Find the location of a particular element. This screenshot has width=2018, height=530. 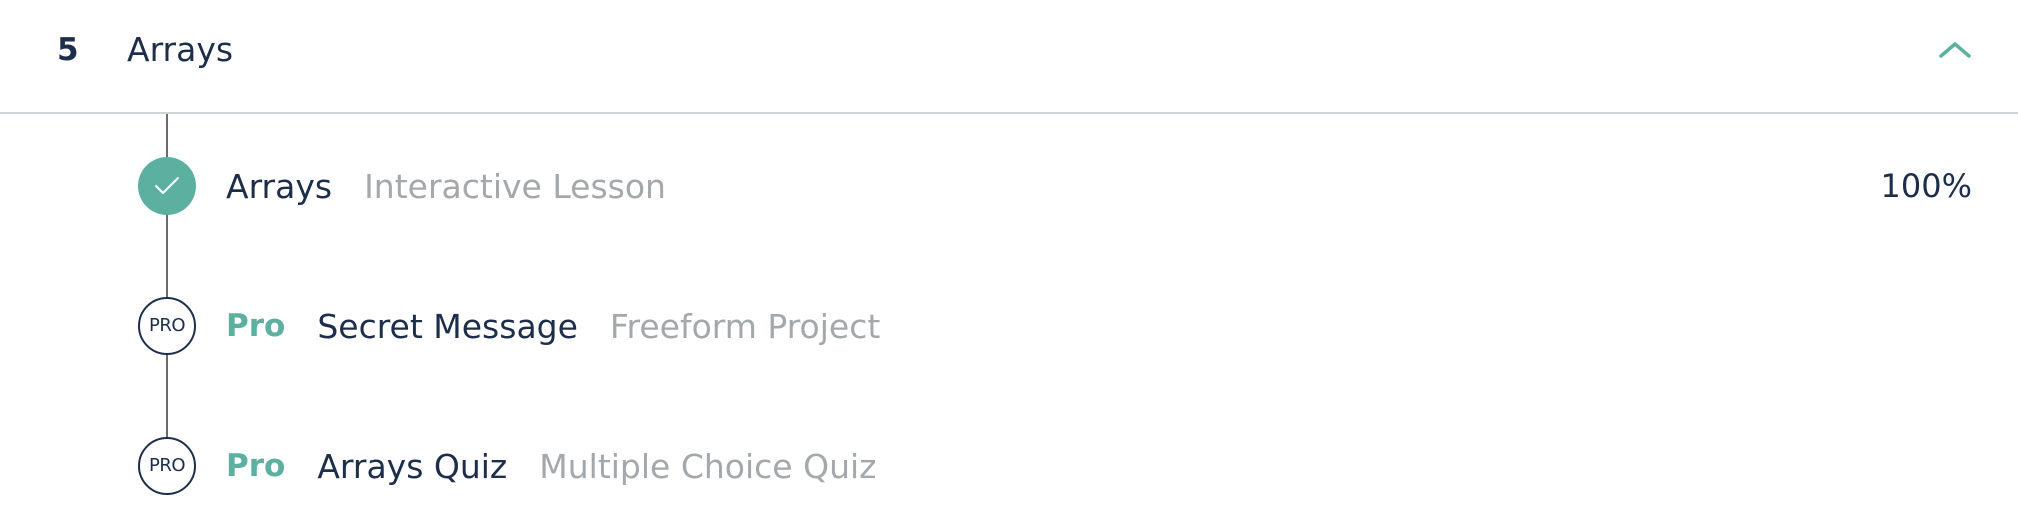

module-title: Arrays is located at coordinates (180, 49).